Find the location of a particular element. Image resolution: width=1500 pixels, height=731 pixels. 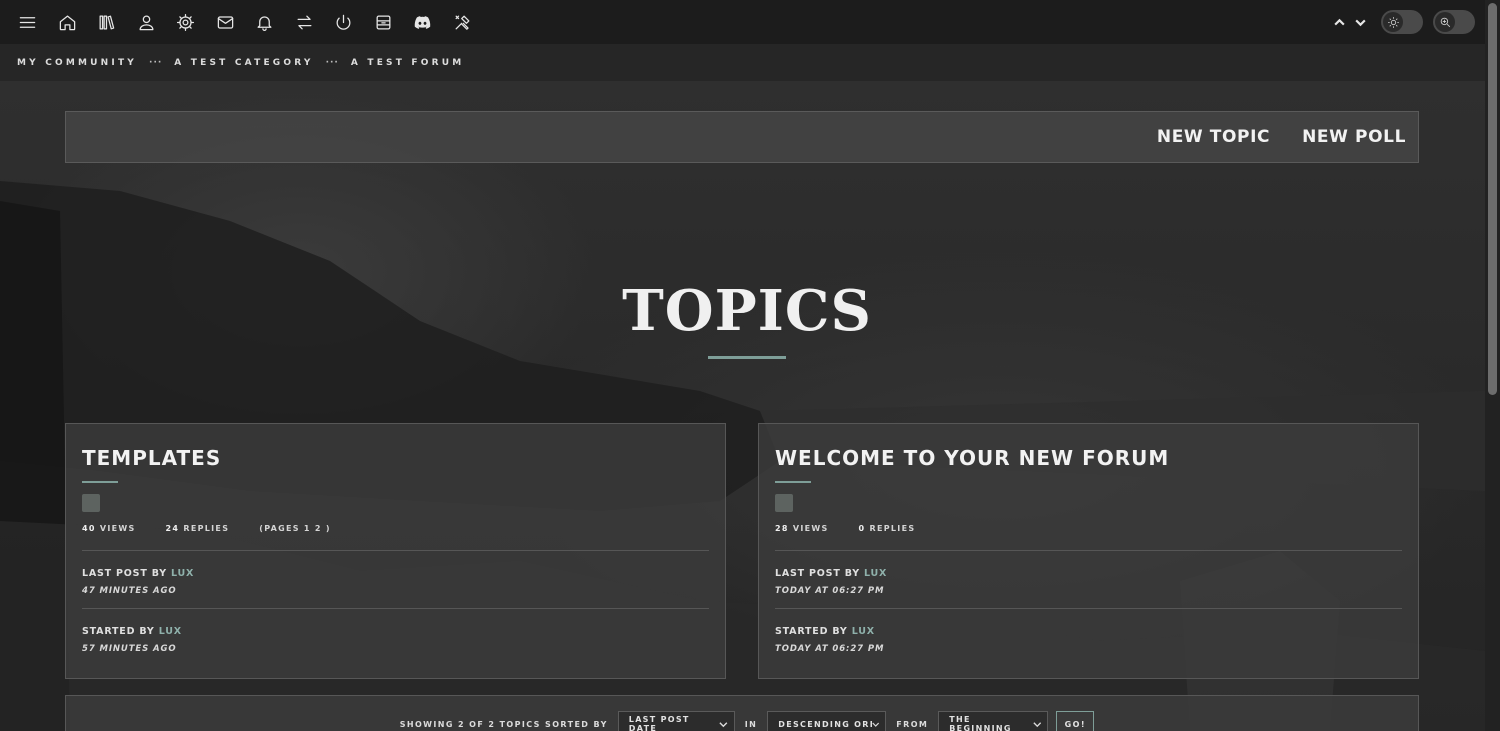

views-count: 40 is located at coordinates (89, 528).